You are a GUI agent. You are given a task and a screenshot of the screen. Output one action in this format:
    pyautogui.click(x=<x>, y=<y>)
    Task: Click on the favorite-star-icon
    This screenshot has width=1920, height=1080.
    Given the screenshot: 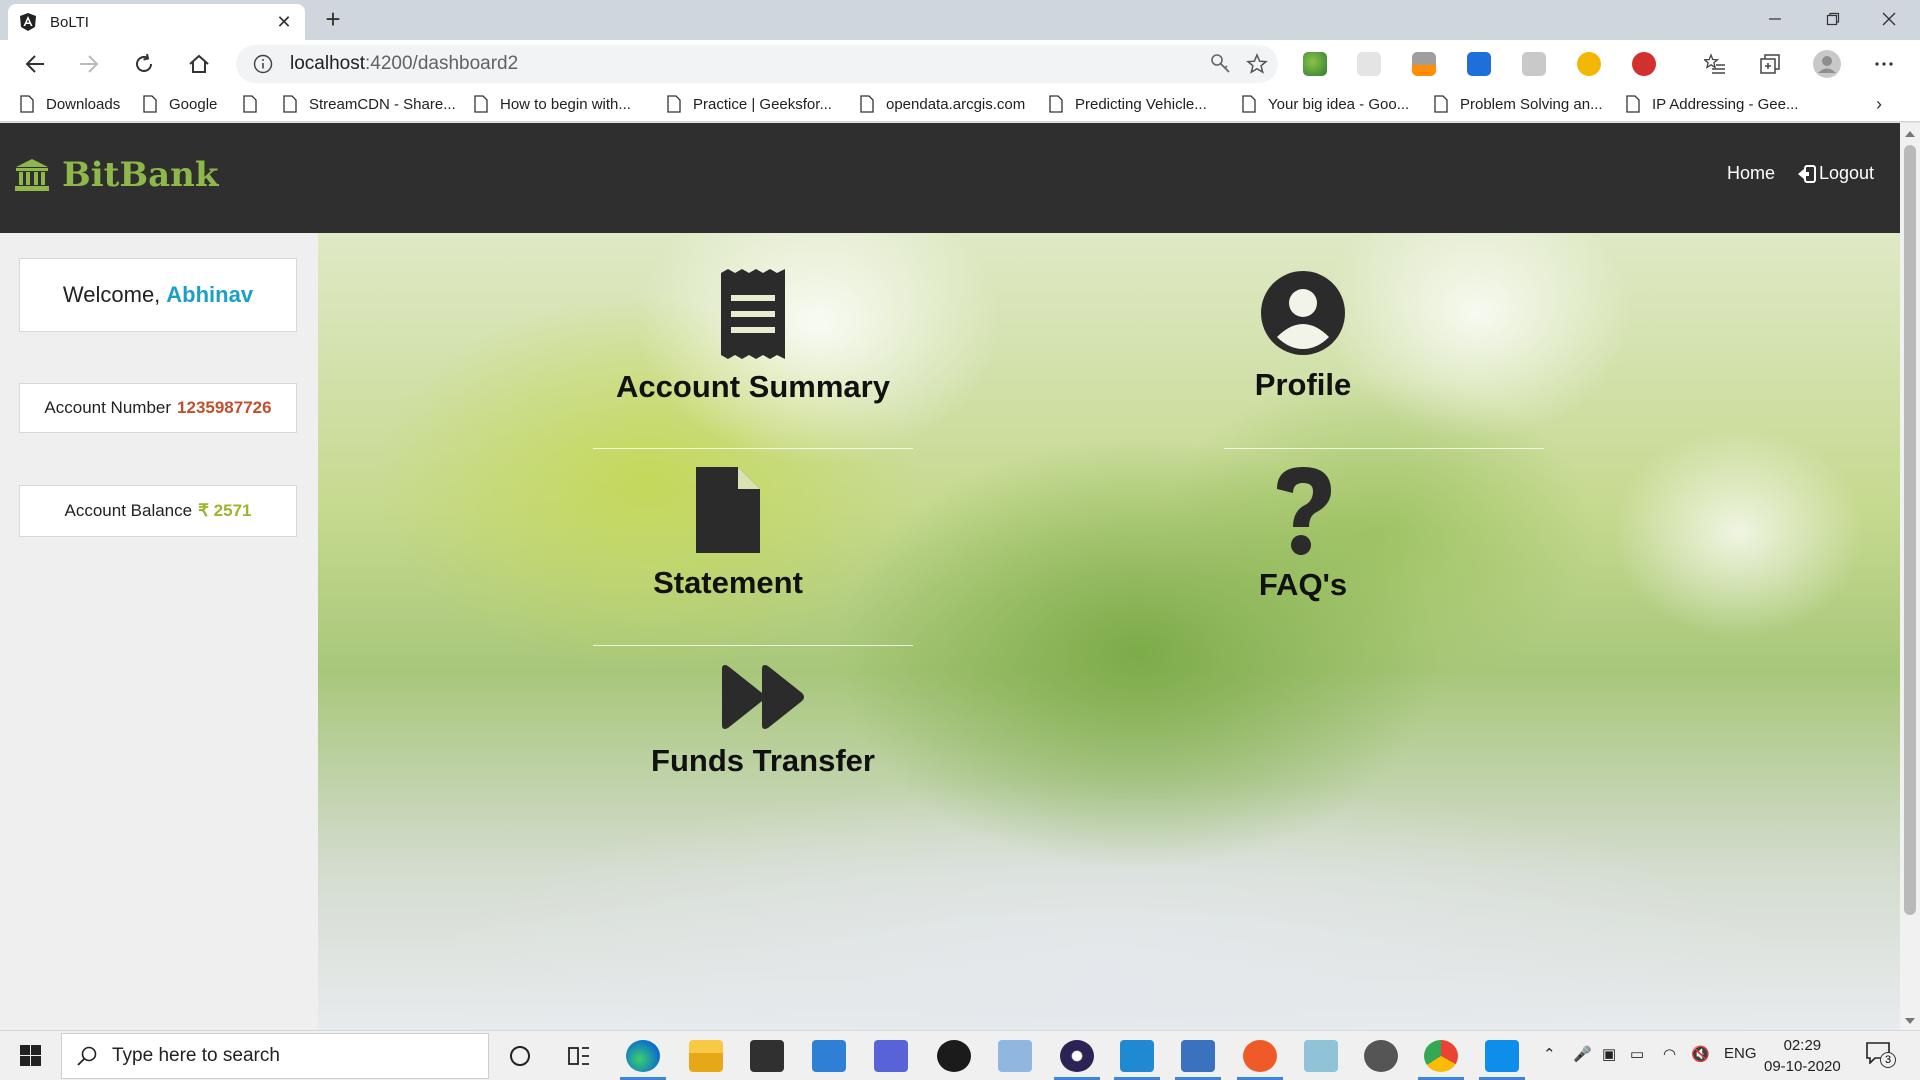 What is the action you would take?
    pyautogui.click(x=1257, y=64)
    